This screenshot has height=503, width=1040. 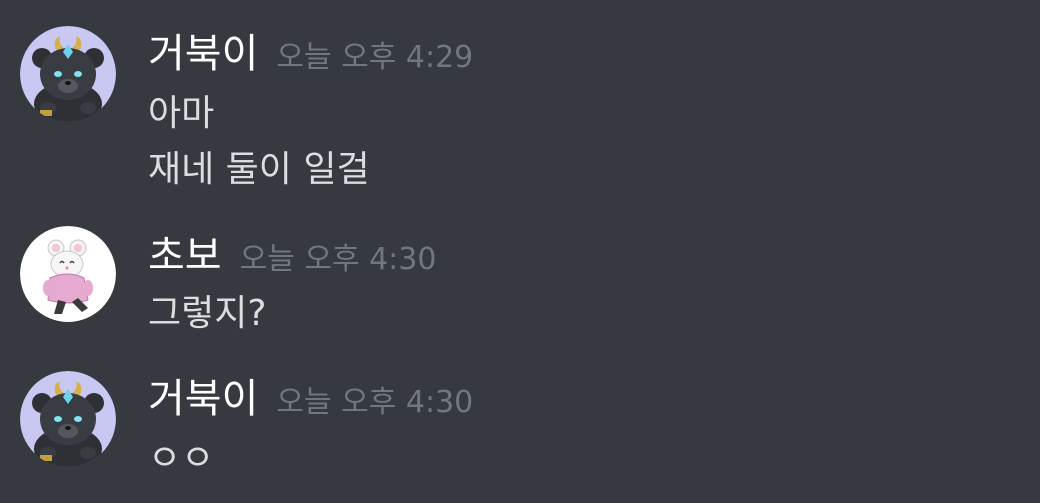 I want to click on message-header: 거북이 오늘 오후 4:29, so click(x=310, y=54).